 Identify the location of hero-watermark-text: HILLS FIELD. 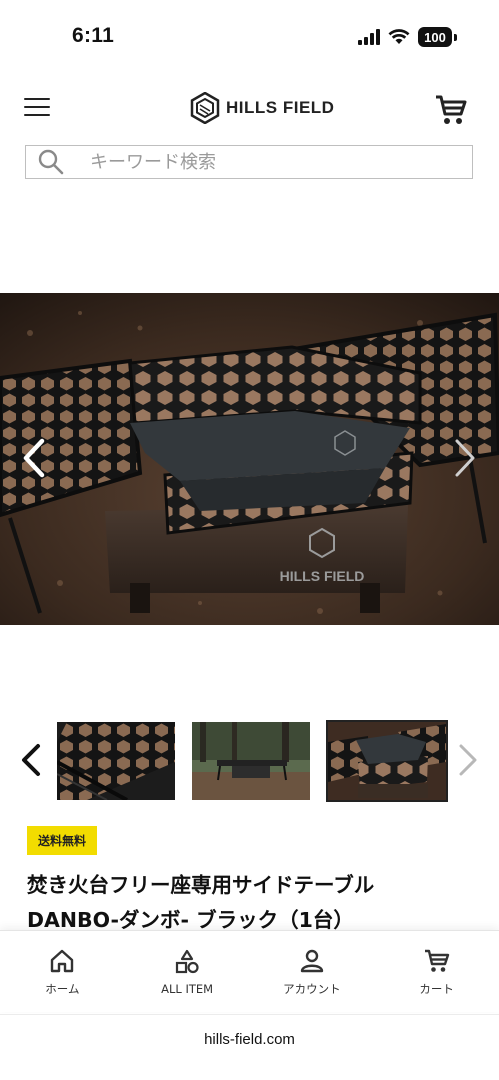
(322, 576).